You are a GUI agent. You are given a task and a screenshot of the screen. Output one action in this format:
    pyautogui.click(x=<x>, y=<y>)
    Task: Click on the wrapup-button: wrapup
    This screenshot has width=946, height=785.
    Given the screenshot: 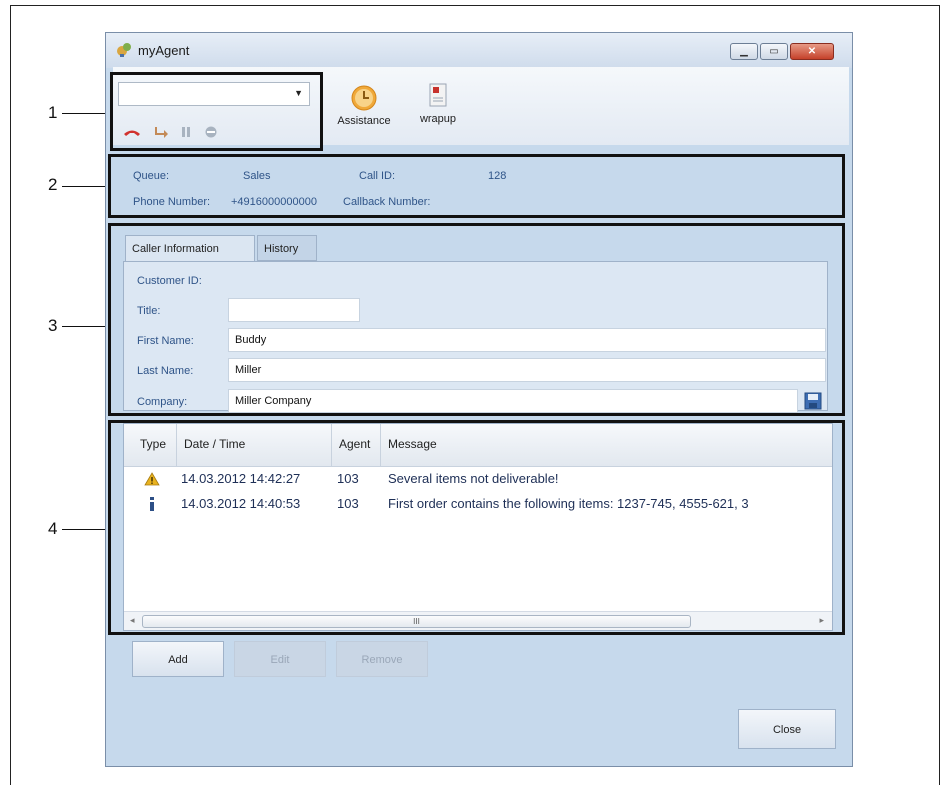 What is the action you would take?
    pyautogui.click(x=438, y=103)
    